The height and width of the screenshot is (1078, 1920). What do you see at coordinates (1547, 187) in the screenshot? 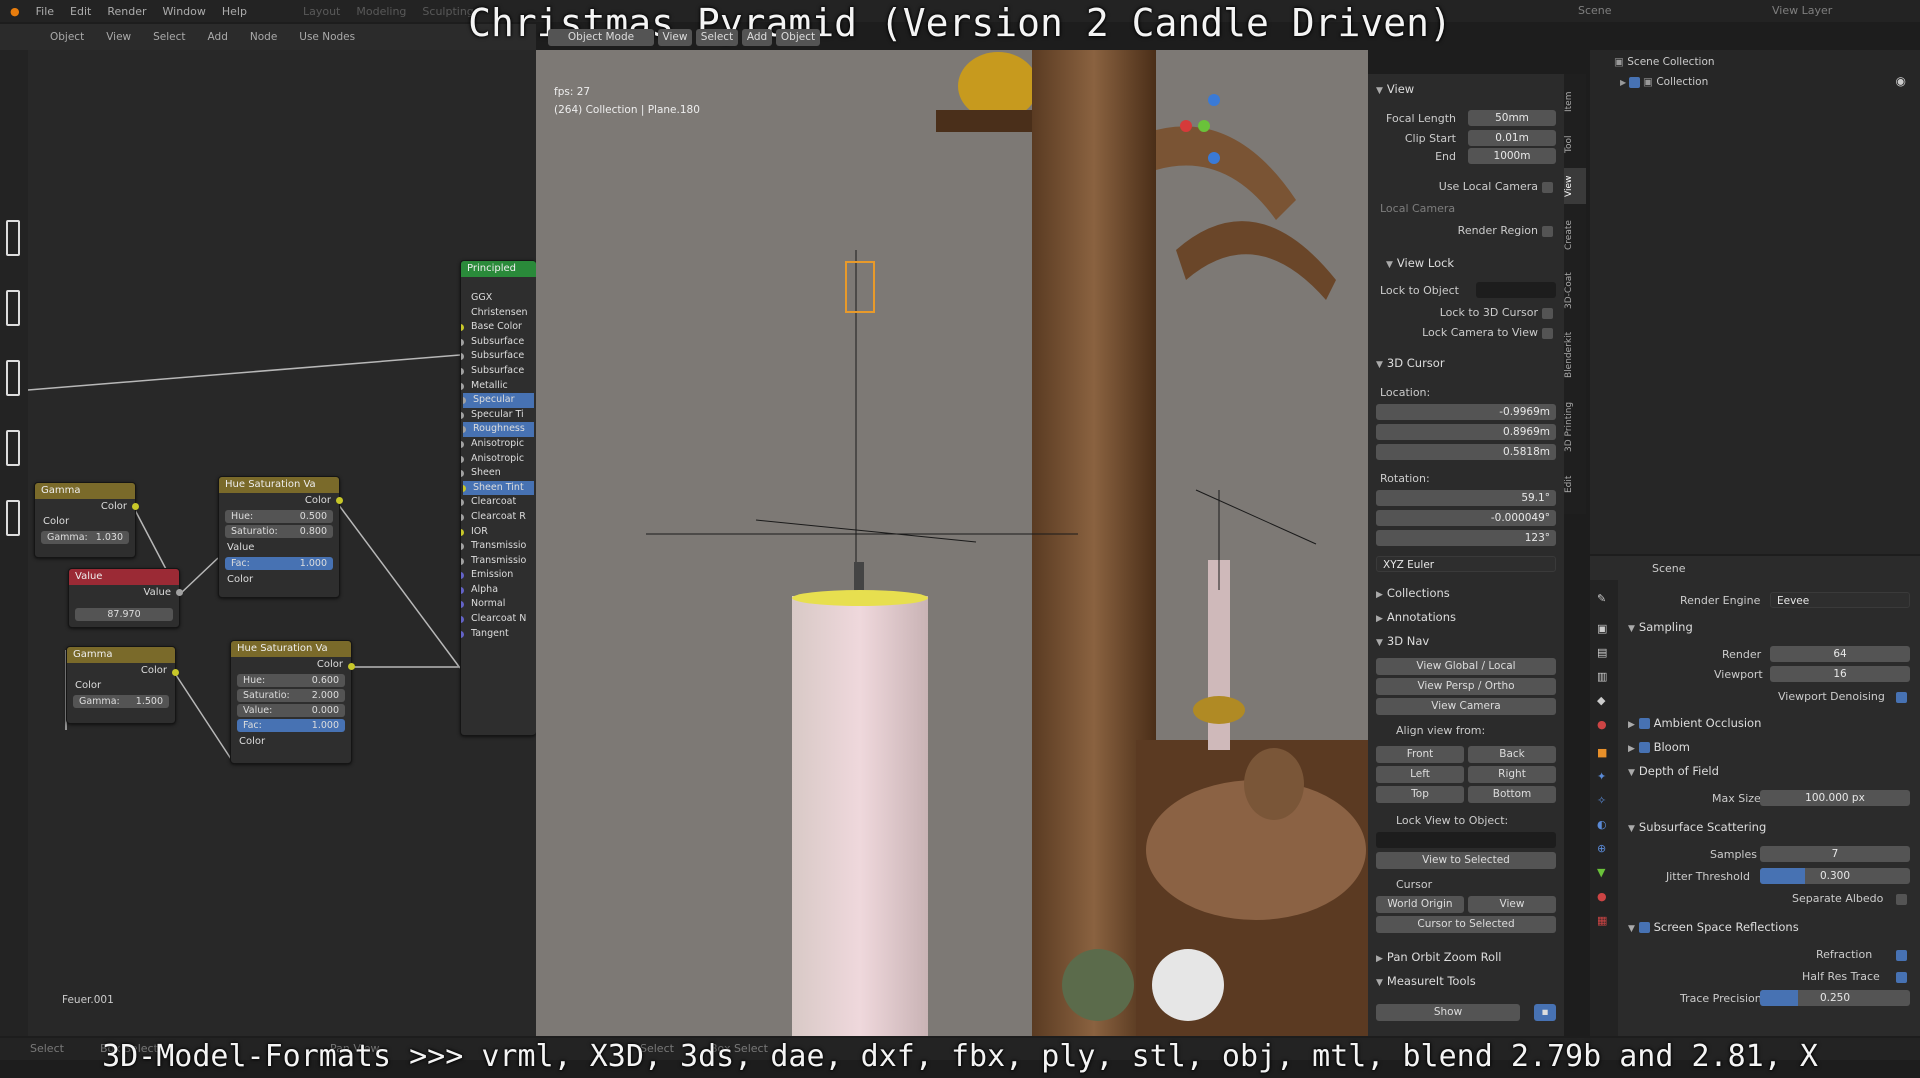
I see `use-local-camera-checkbox` at bounding box center [1547, 187].